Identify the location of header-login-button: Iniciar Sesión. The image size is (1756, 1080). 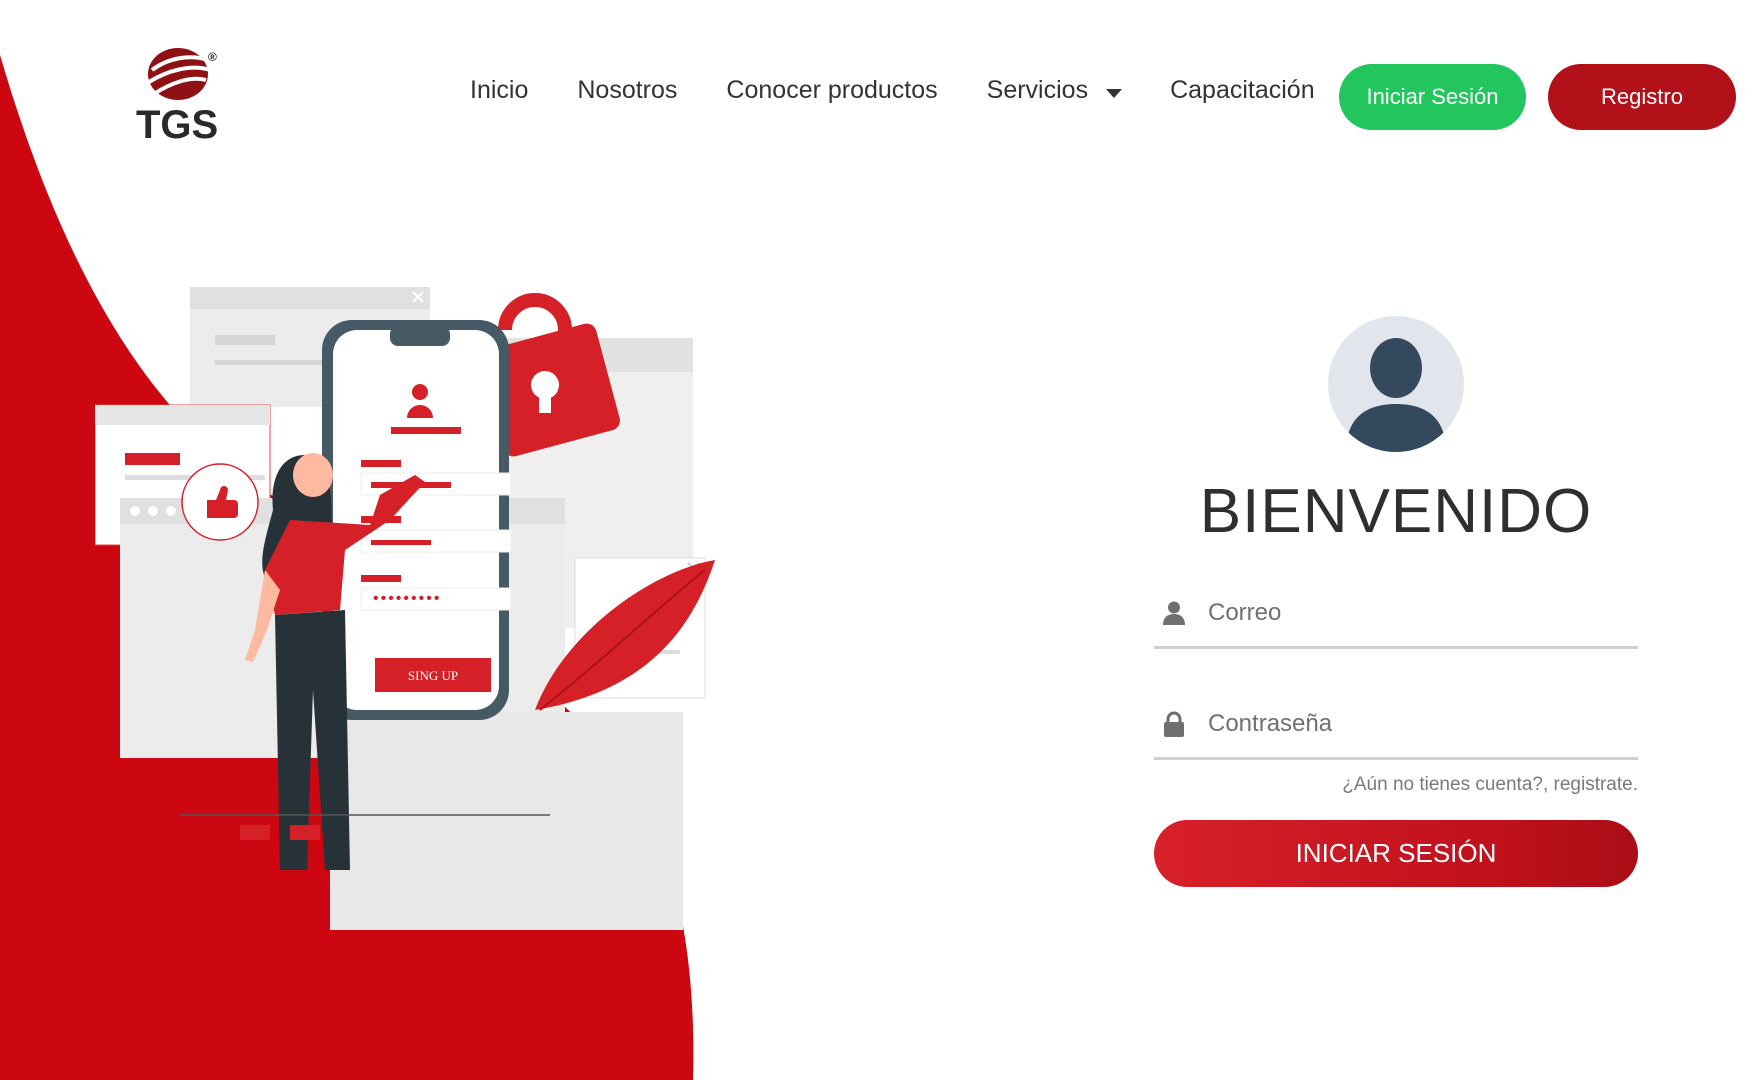
(1432, 97).